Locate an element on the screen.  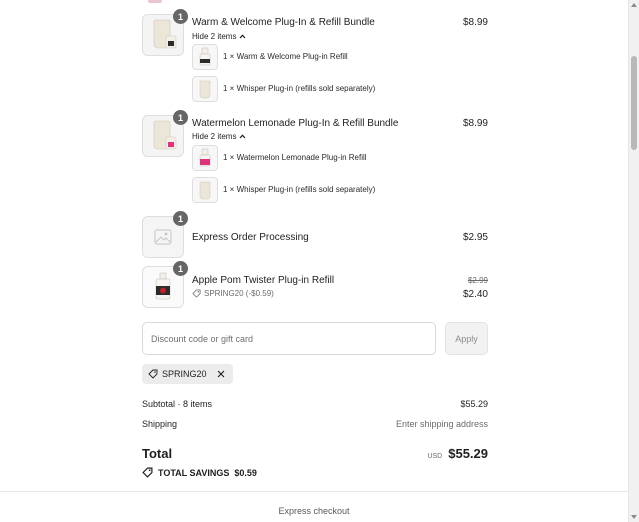
sub-item-label: 1 × Warm & Welcome Plug-in Refill is located at coordinates (285, 56).